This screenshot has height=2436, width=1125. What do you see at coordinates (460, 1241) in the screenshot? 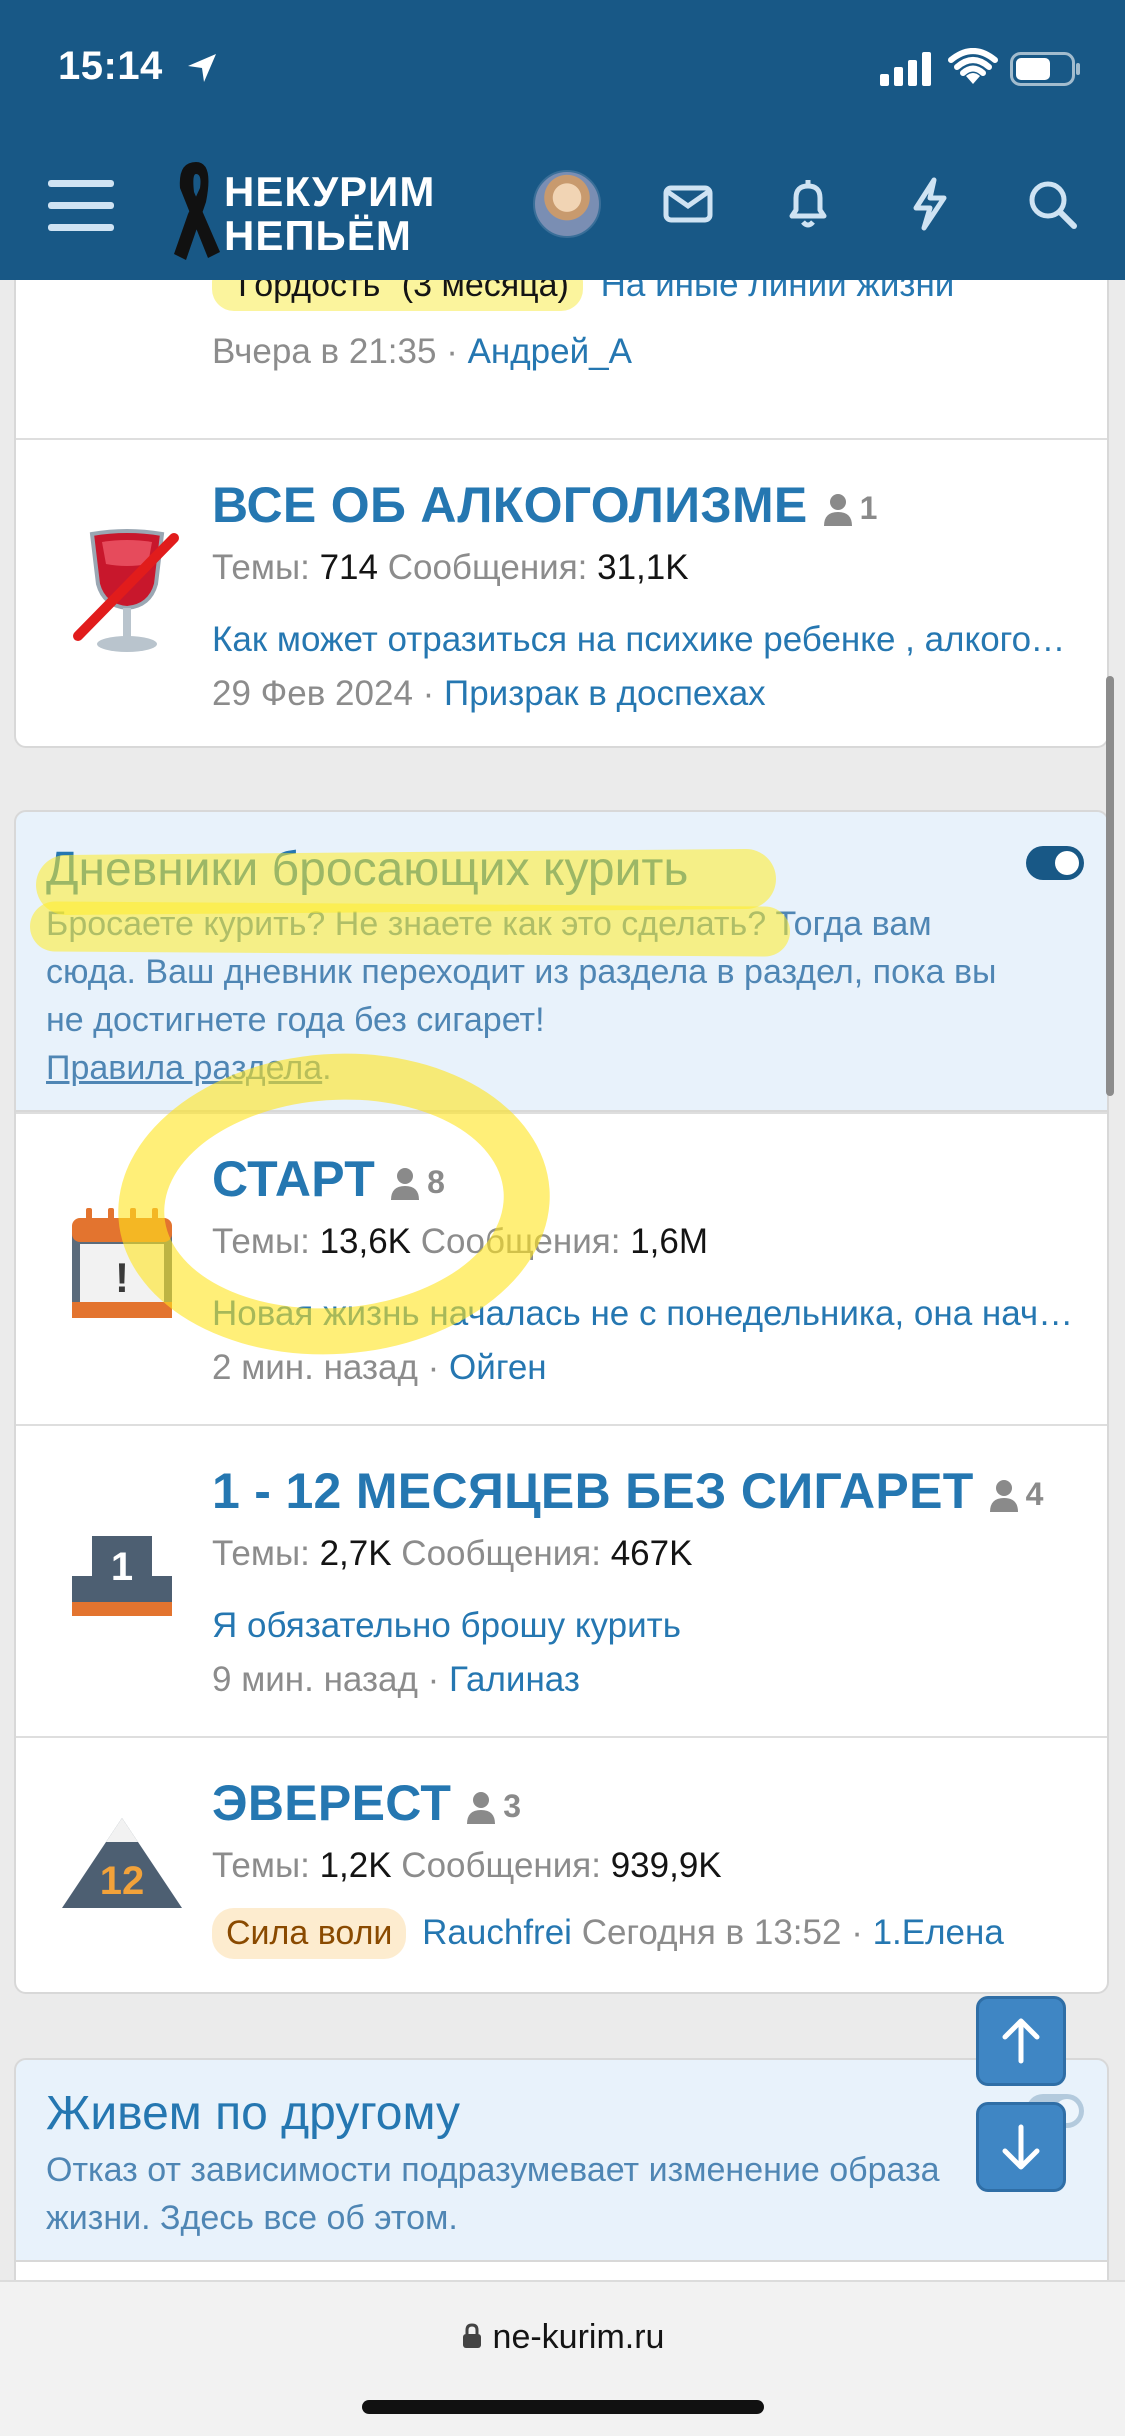
I see `forum-stats: Темы: 13,6K Сообщения: 1,6M` at bounding box center [460, 1241].